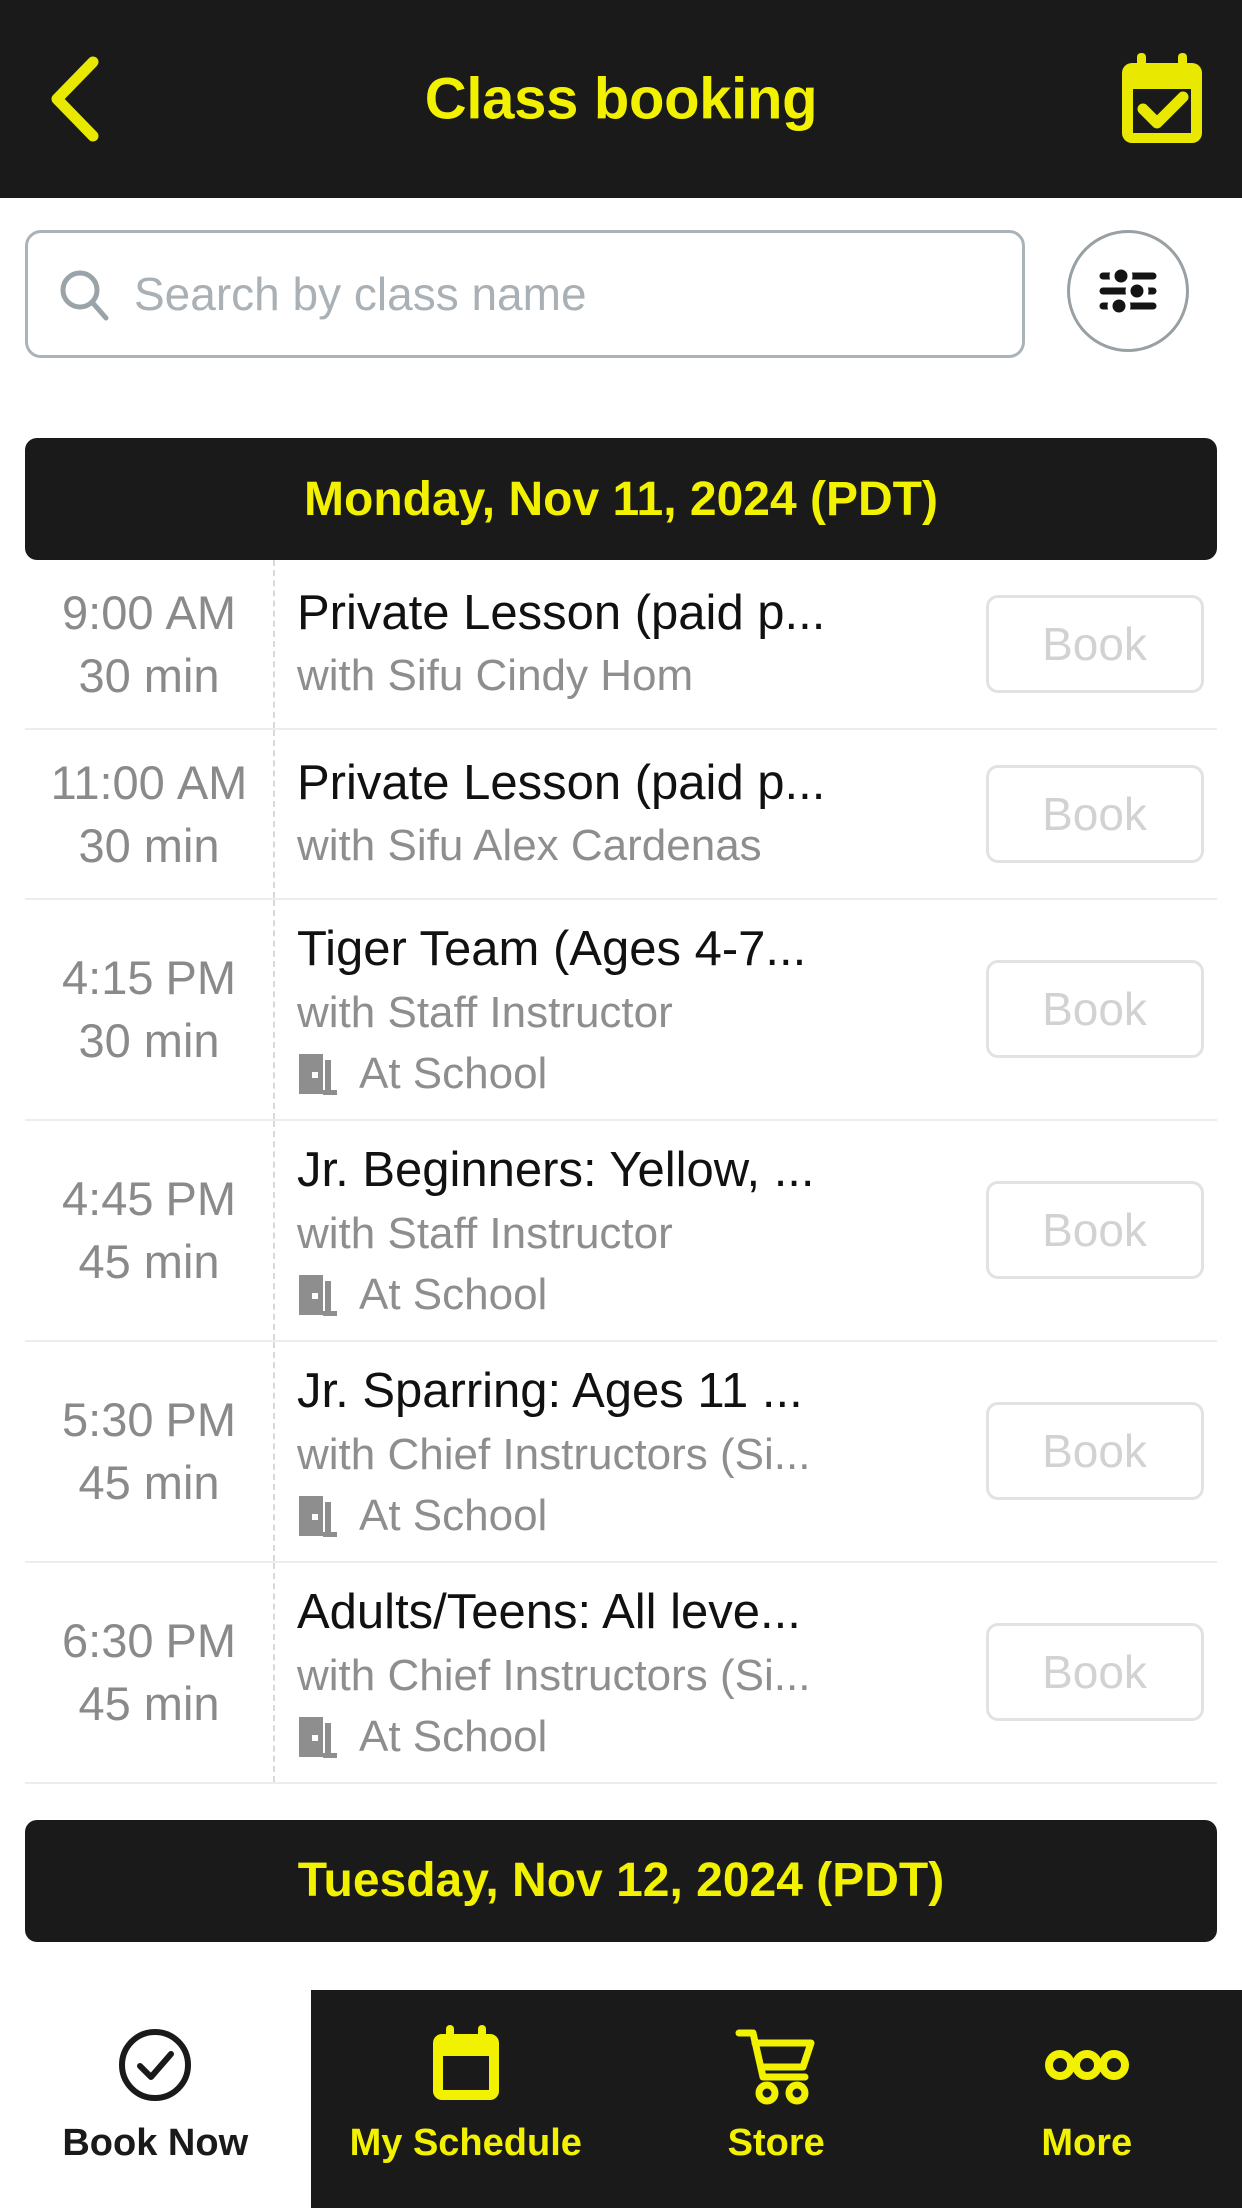  Describe the element at coordinates (776, 2143) in the screenshot. I see `nav-label-store: Store` at that location.